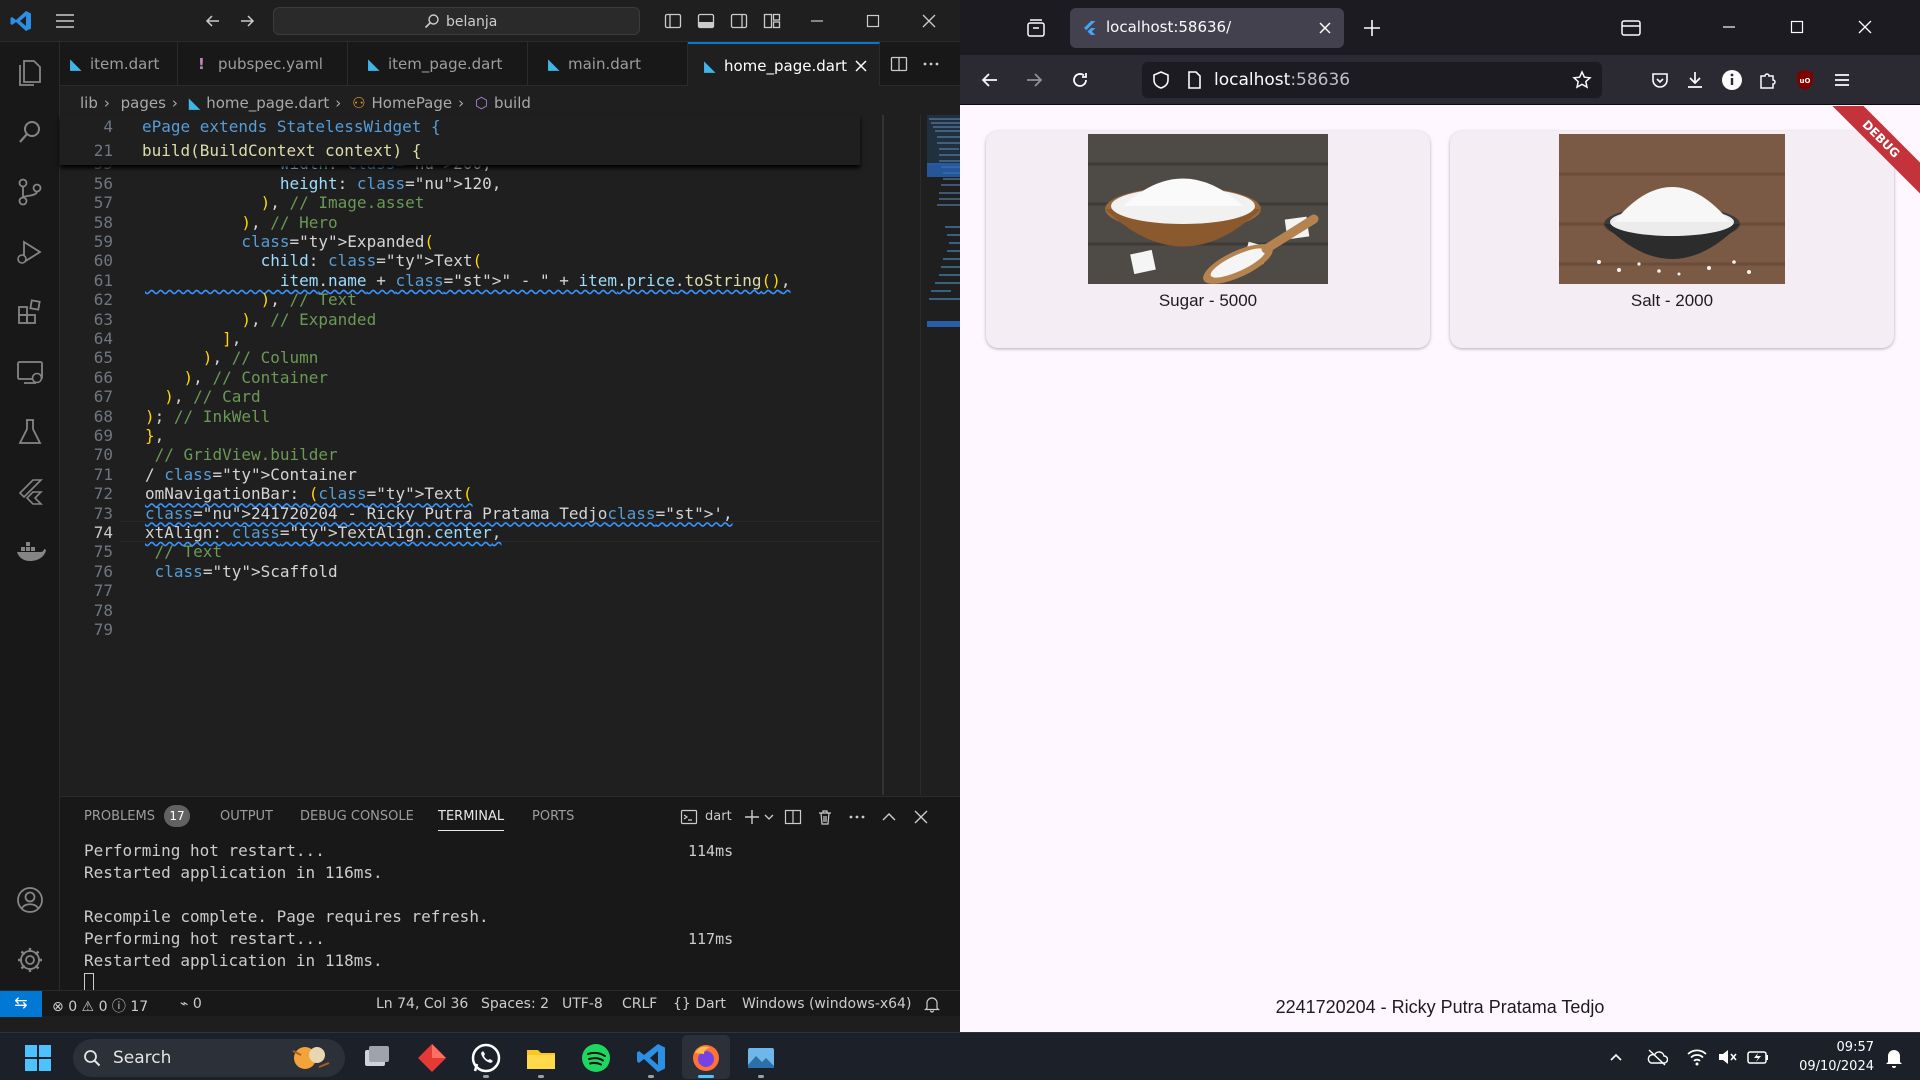  Describe the element at coordinates (30, 72) in the screenshot. I see `explorer-icon` at that location.